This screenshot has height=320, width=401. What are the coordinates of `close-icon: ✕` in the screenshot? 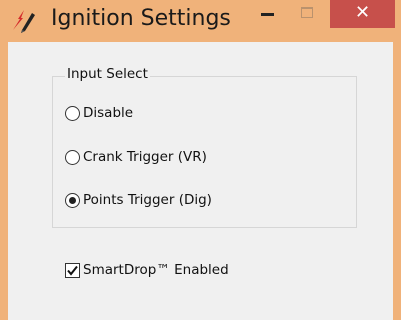 It's located at (362, 12).